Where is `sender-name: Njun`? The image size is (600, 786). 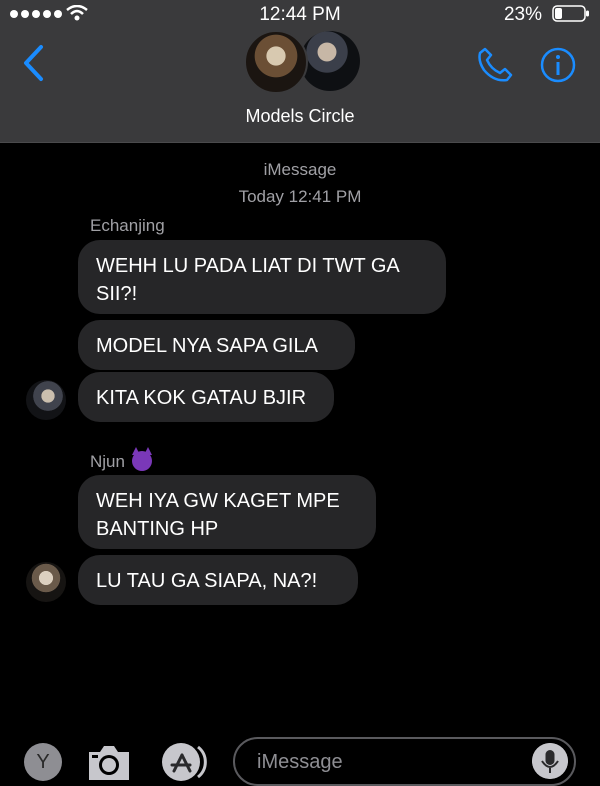
sender-name: Njun is located at coordinates (121, 459).